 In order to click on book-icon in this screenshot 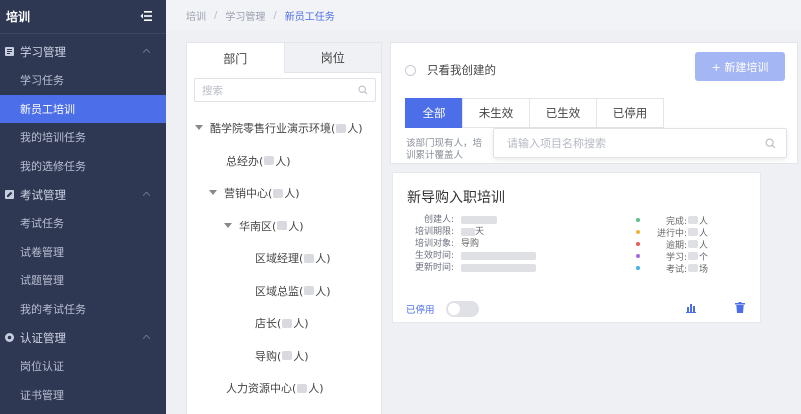, I will do `click(9, 52)`.